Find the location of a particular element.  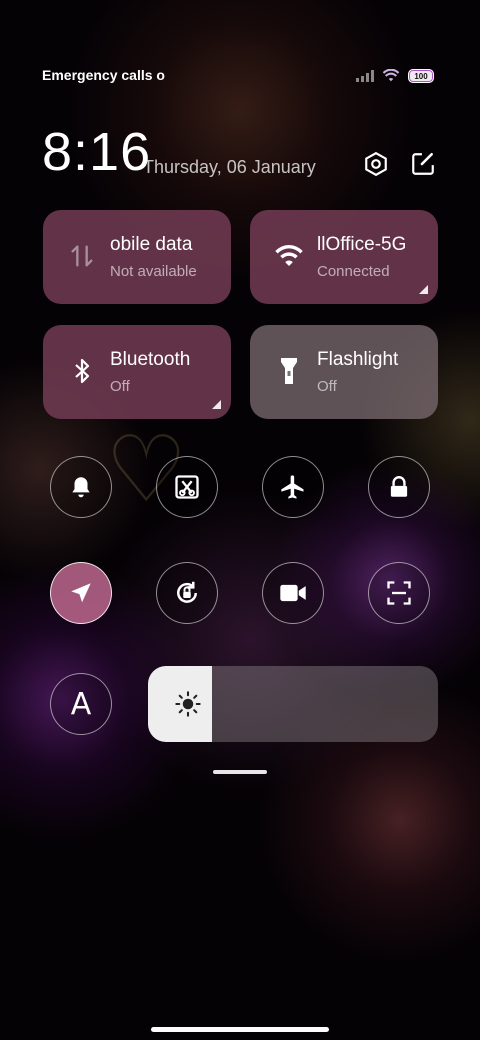

airplane-icon is located at coordinates (292, 487).